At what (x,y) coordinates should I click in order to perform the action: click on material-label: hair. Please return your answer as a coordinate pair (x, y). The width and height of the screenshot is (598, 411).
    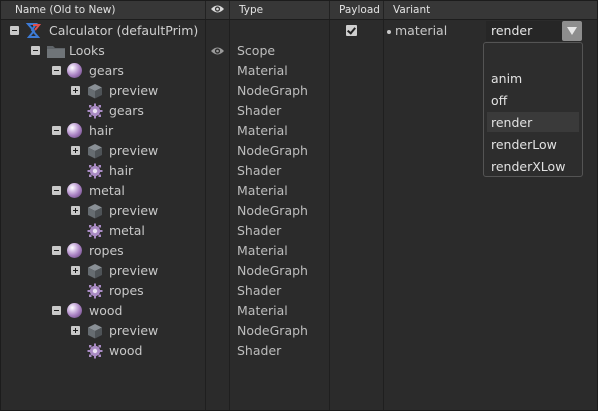
    Looking at the image, I should click on (101, 130).